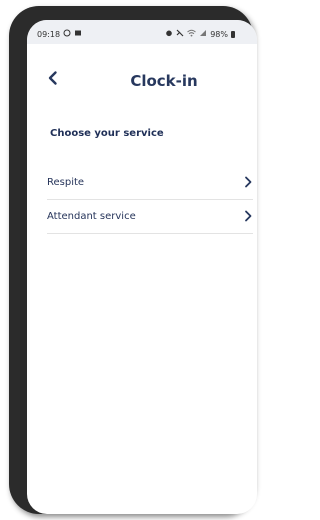  I want to click on battery-percent: 98%, so click(219, 34).